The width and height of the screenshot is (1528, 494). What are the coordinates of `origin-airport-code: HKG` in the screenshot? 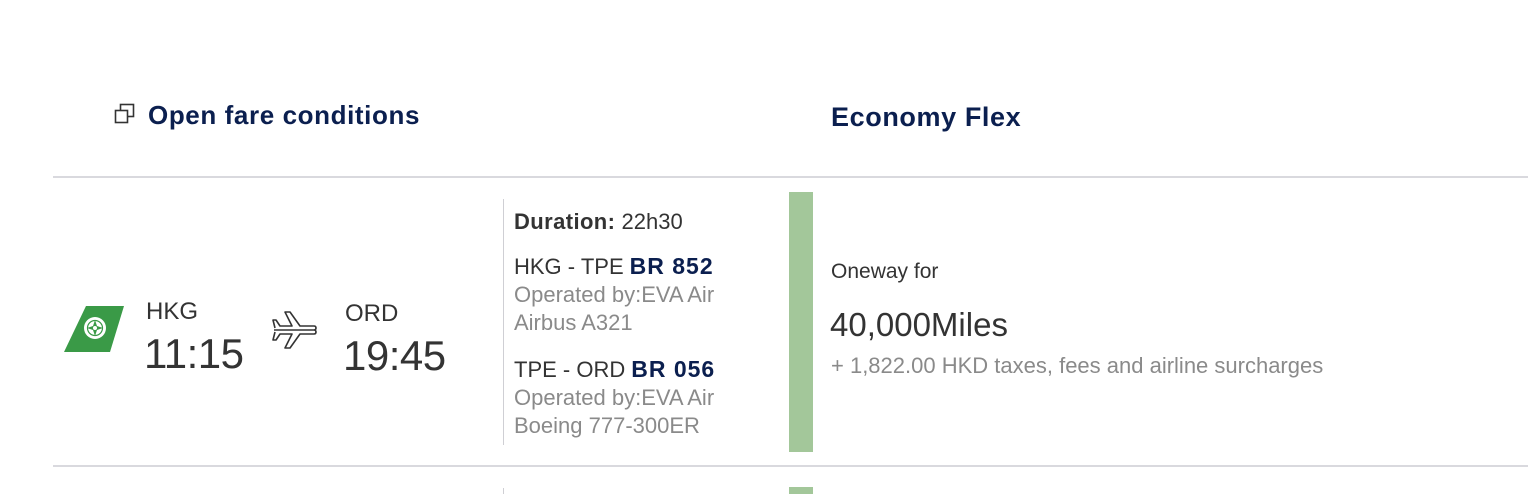 It's located at (172, 311).